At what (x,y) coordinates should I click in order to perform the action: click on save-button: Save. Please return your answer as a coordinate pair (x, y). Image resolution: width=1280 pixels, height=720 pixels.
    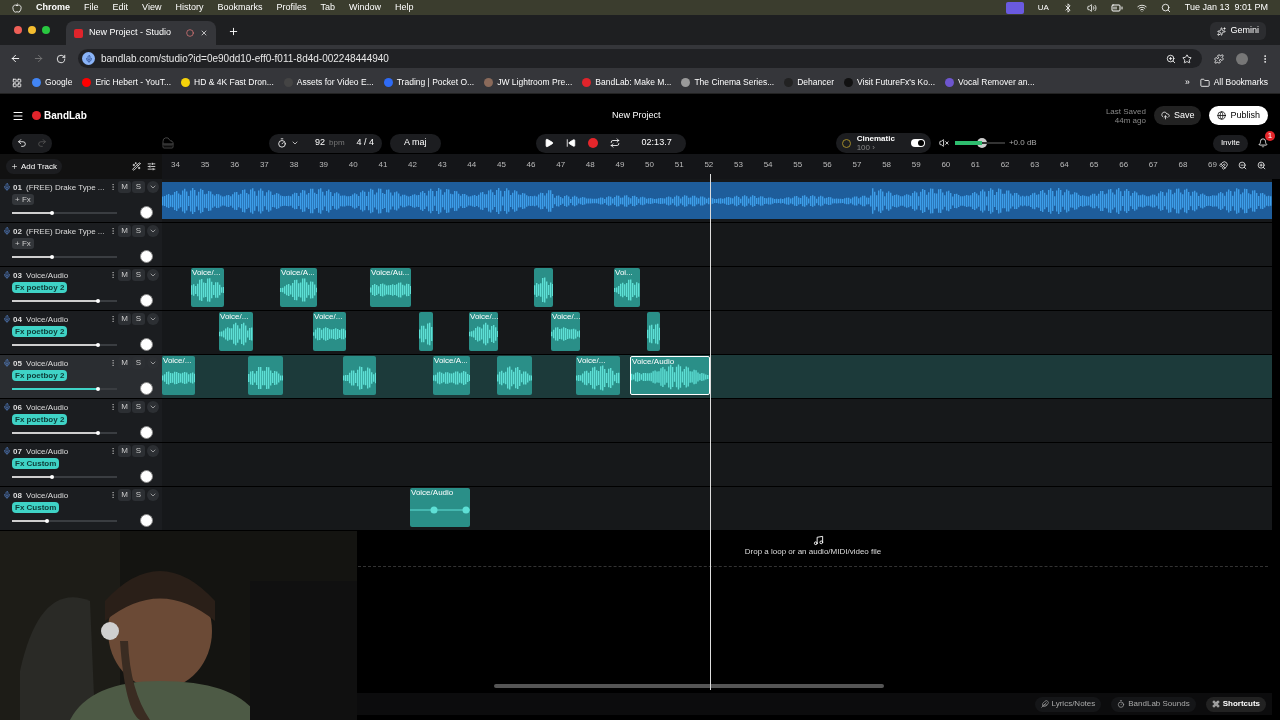
    Looking at the image, I should click on (1177, 115).